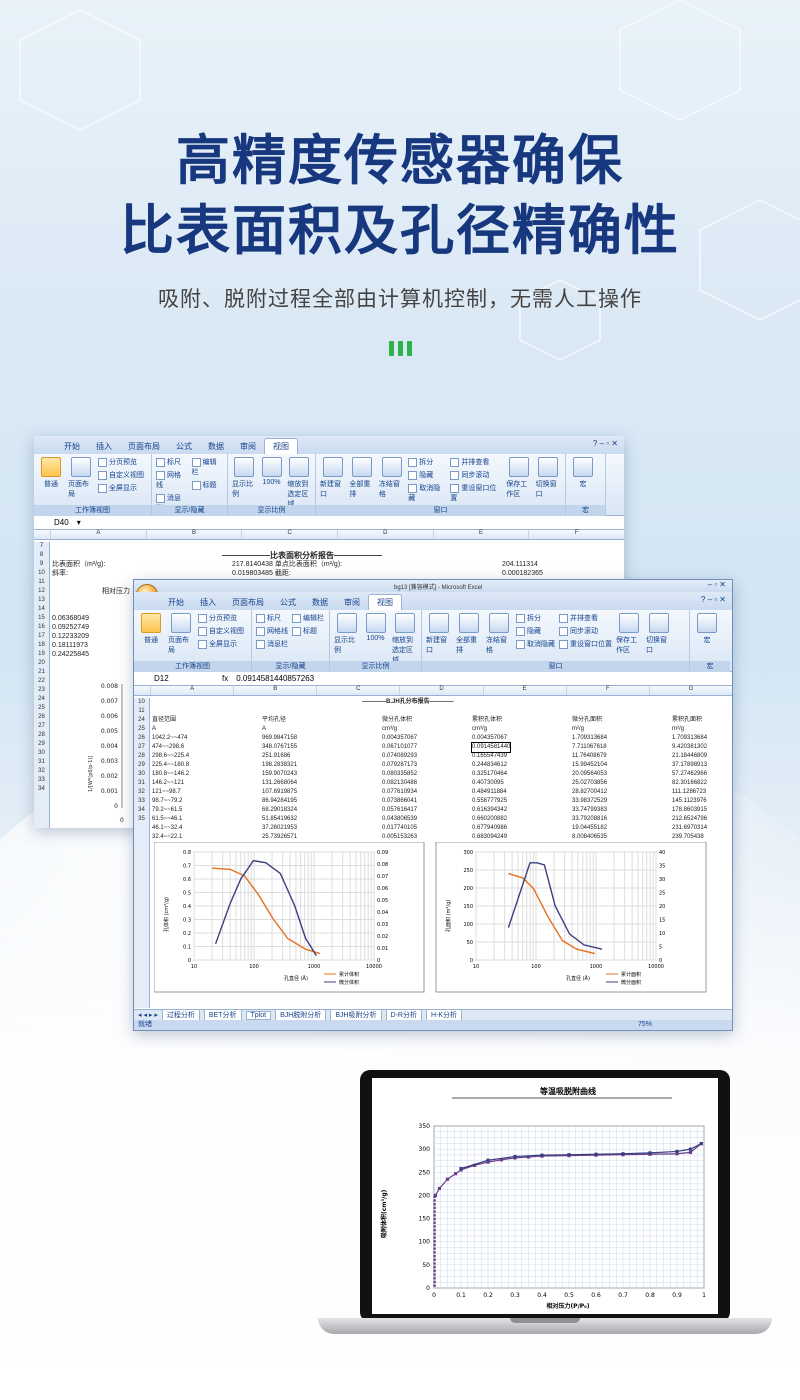 Image resolution: width=800 pixels, height=1400 pixels. I want to click on ruler-checkbox: 标尺, so click(172, 462).